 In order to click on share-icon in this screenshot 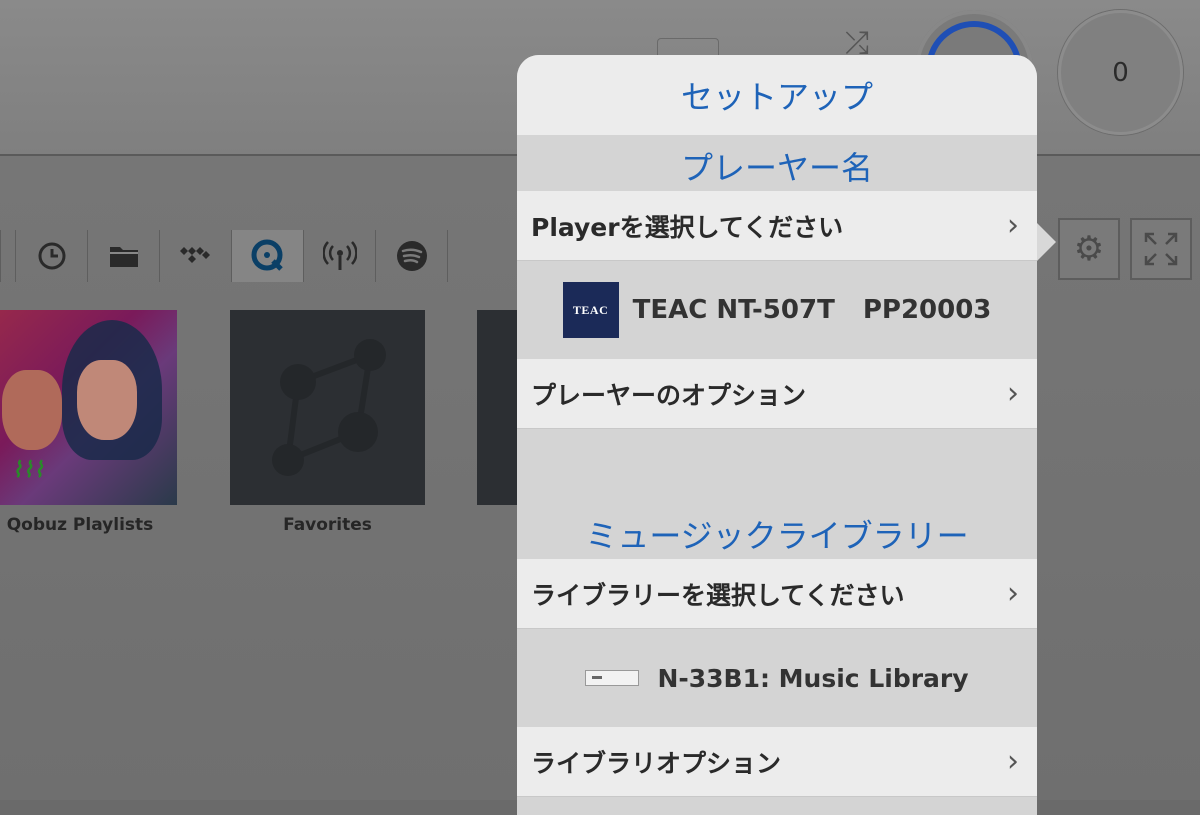, I will do `click(329, 407)`.